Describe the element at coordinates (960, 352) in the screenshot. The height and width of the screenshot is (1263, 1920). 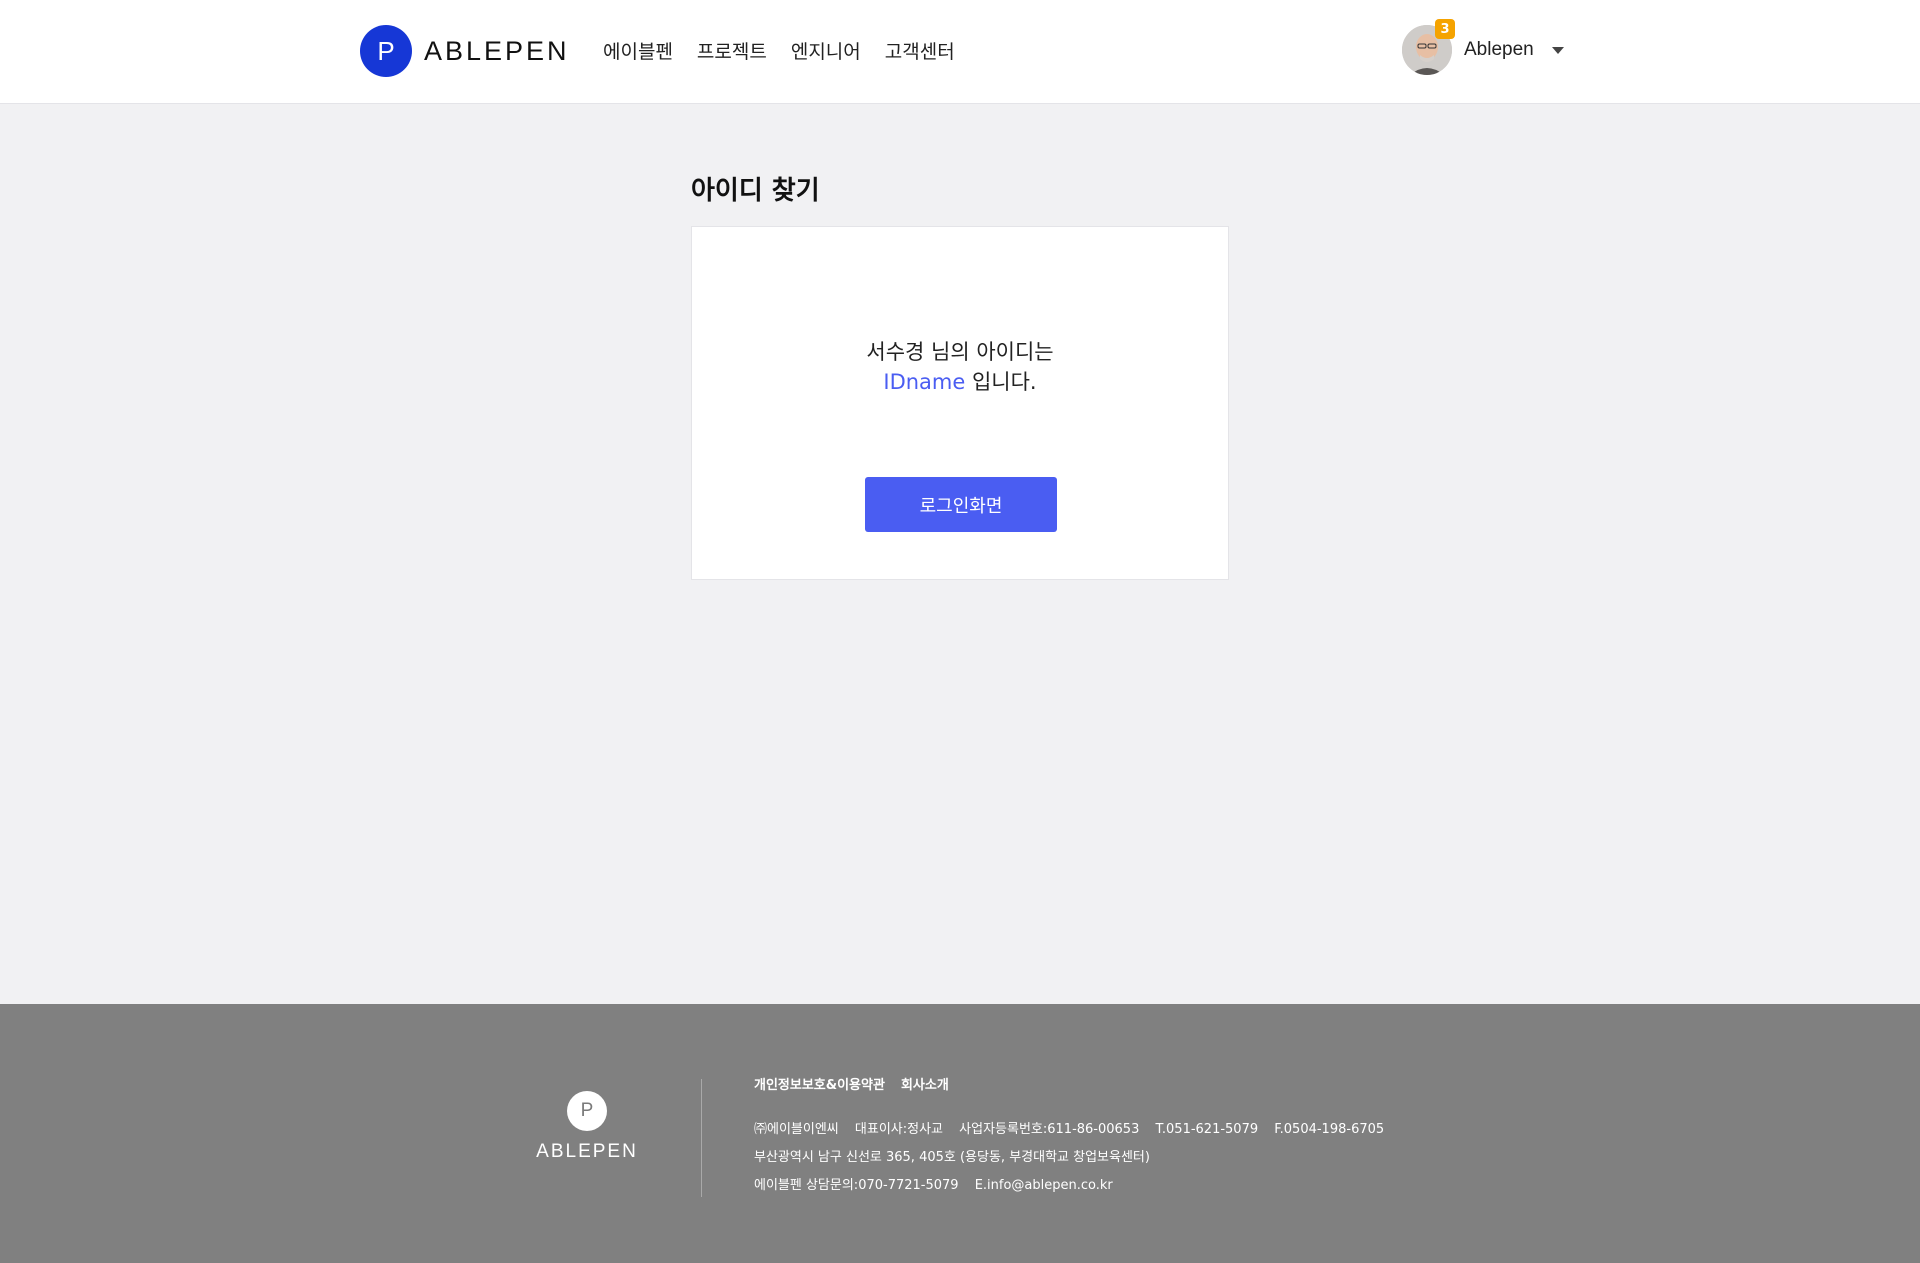
I see `result-message-line1: 서수경 님의 아이디는` at that location.